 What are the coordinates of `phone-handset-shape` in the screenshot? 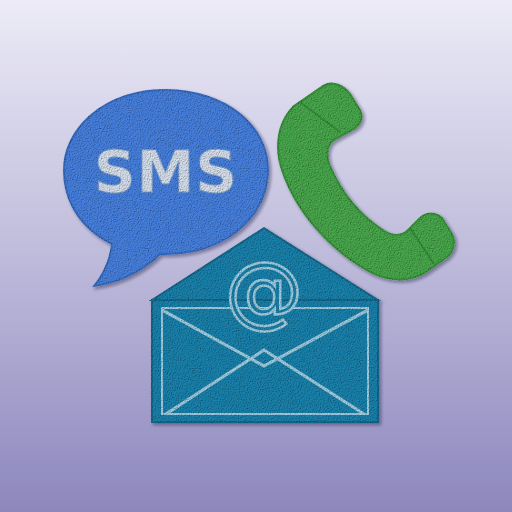 It's located at (366, 181).